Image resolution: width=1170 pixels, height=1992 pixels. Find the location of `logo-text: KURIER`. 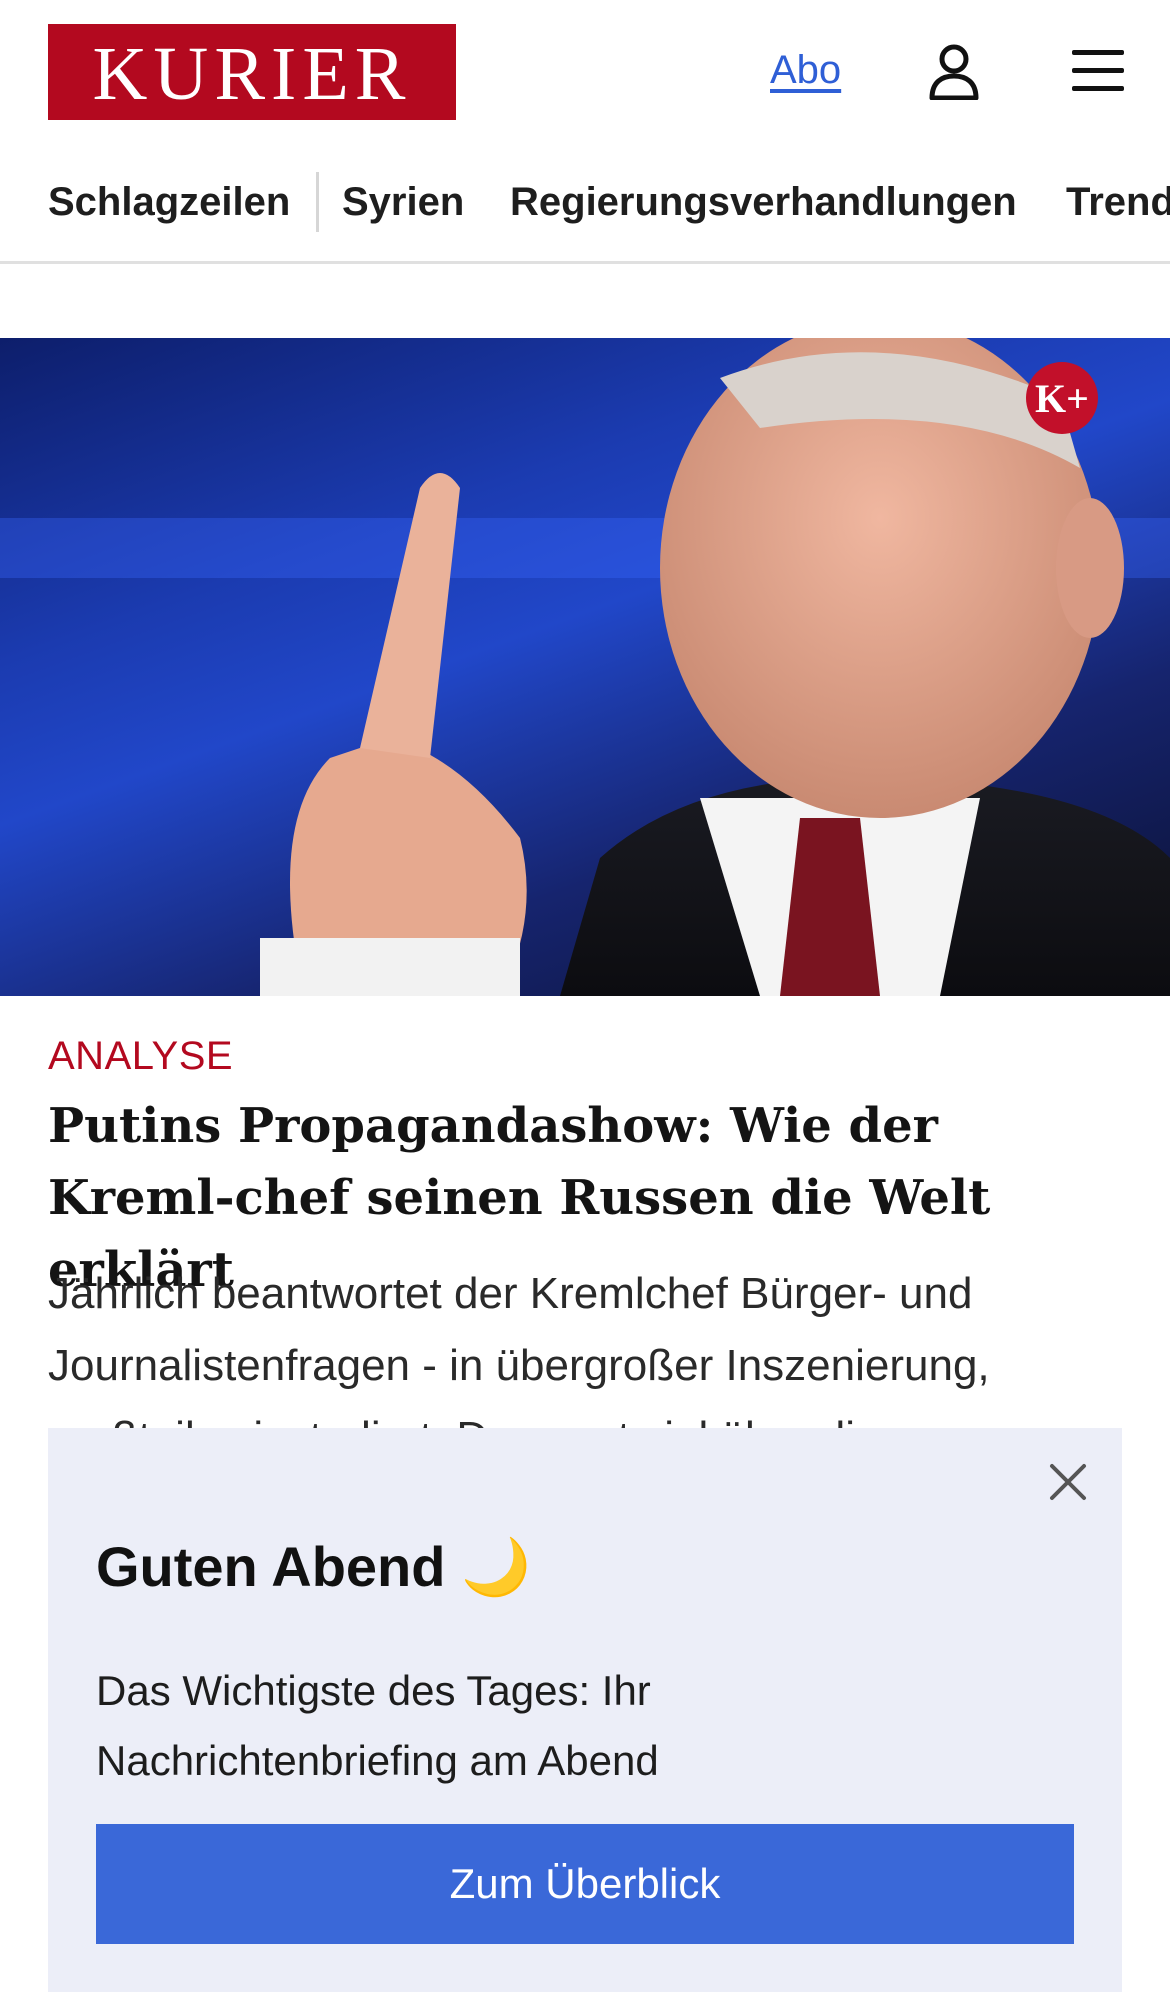

logo-text: KURIER is located at coordinates (252, 74).